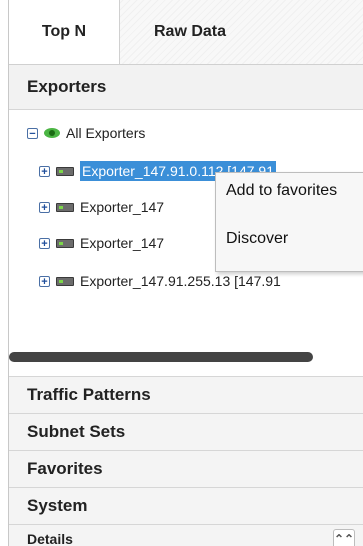 The image size is (363, 546). I want to click on tab-raw-data: Raw Data, so click(190, 32).